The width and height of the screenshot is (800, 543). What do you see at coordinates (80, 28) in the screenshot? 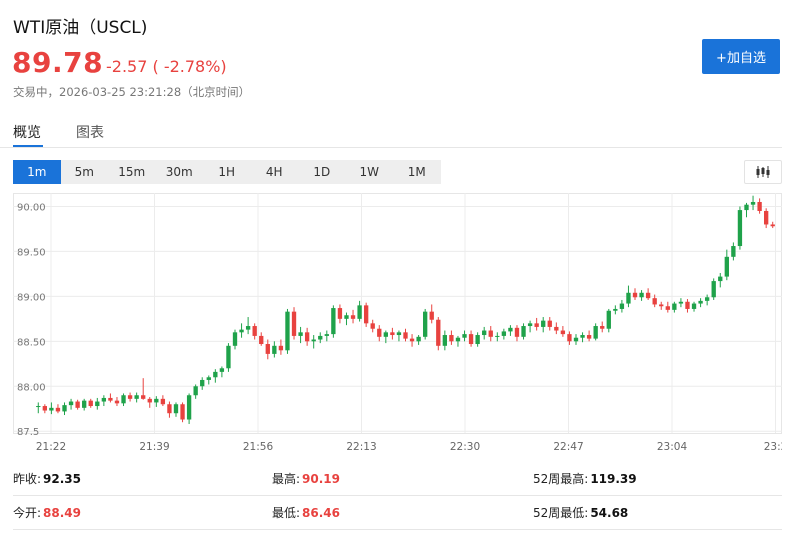
I see `instrument-title: WTI原油（USCL)` at bounding box center [80, 28].